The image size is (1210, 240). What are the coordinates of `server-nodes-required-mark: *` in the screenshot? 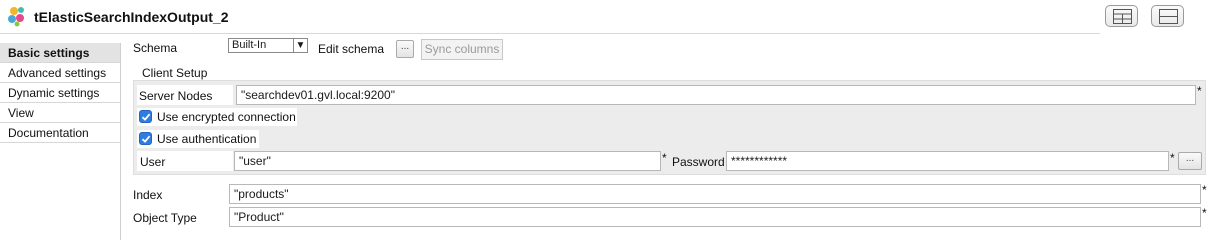 It's located at (1199, 91).